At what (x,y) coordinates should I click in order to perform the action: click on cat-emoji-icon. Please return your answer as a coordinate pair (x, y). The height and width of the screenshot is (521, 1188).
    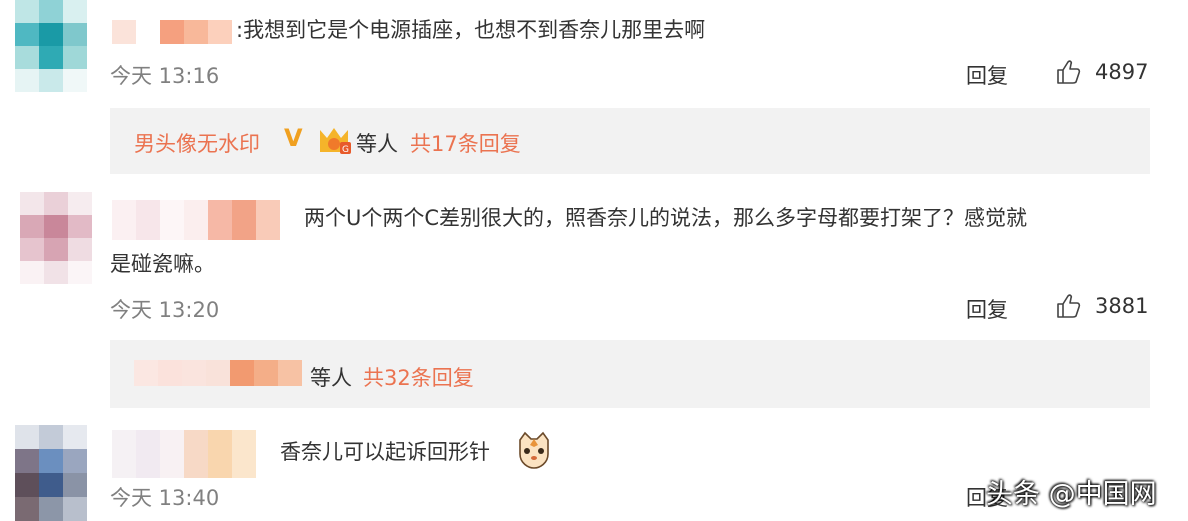
    Looking at the image, I should click on (534, 450).